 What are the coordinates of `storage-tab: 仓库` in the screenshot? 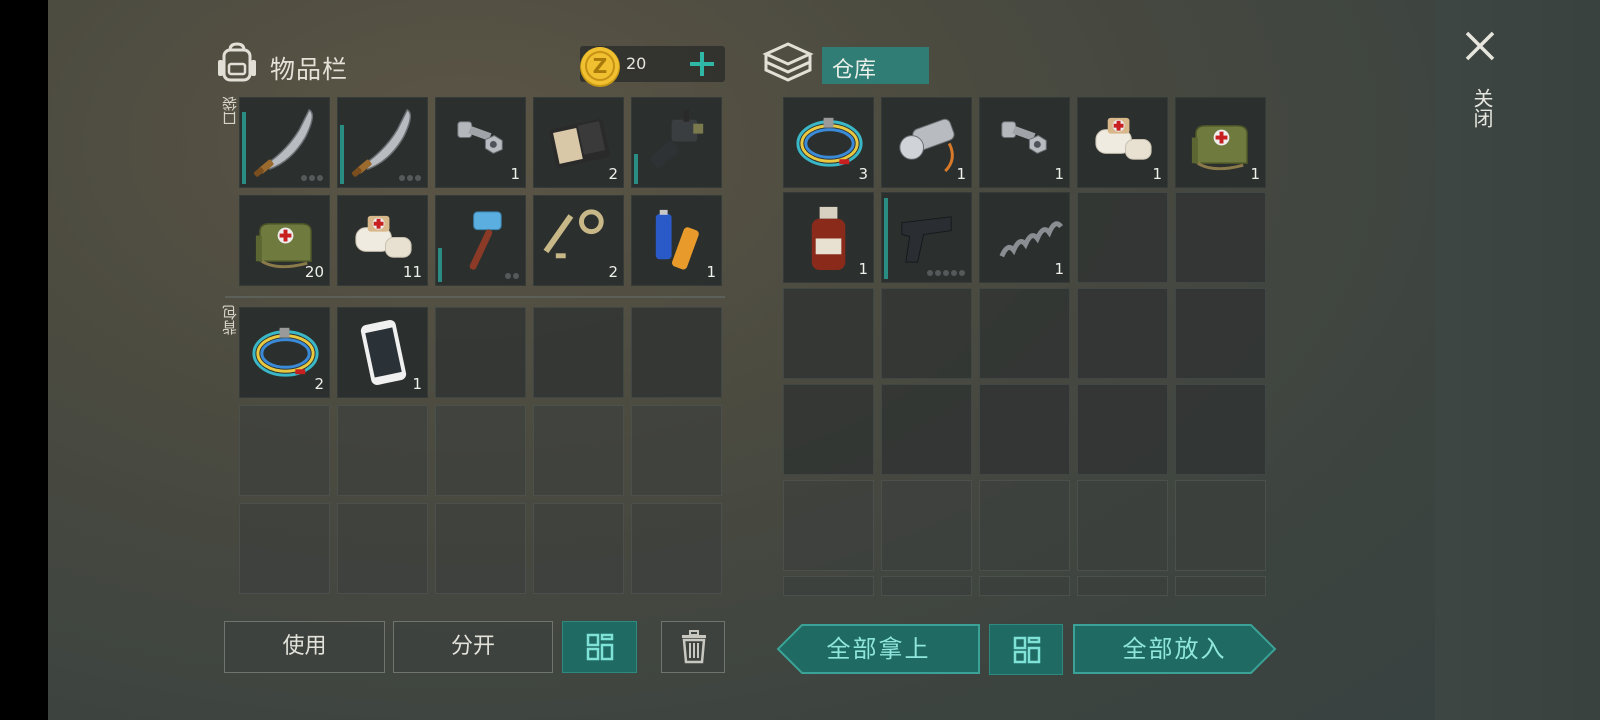 It's located at (875, 65).